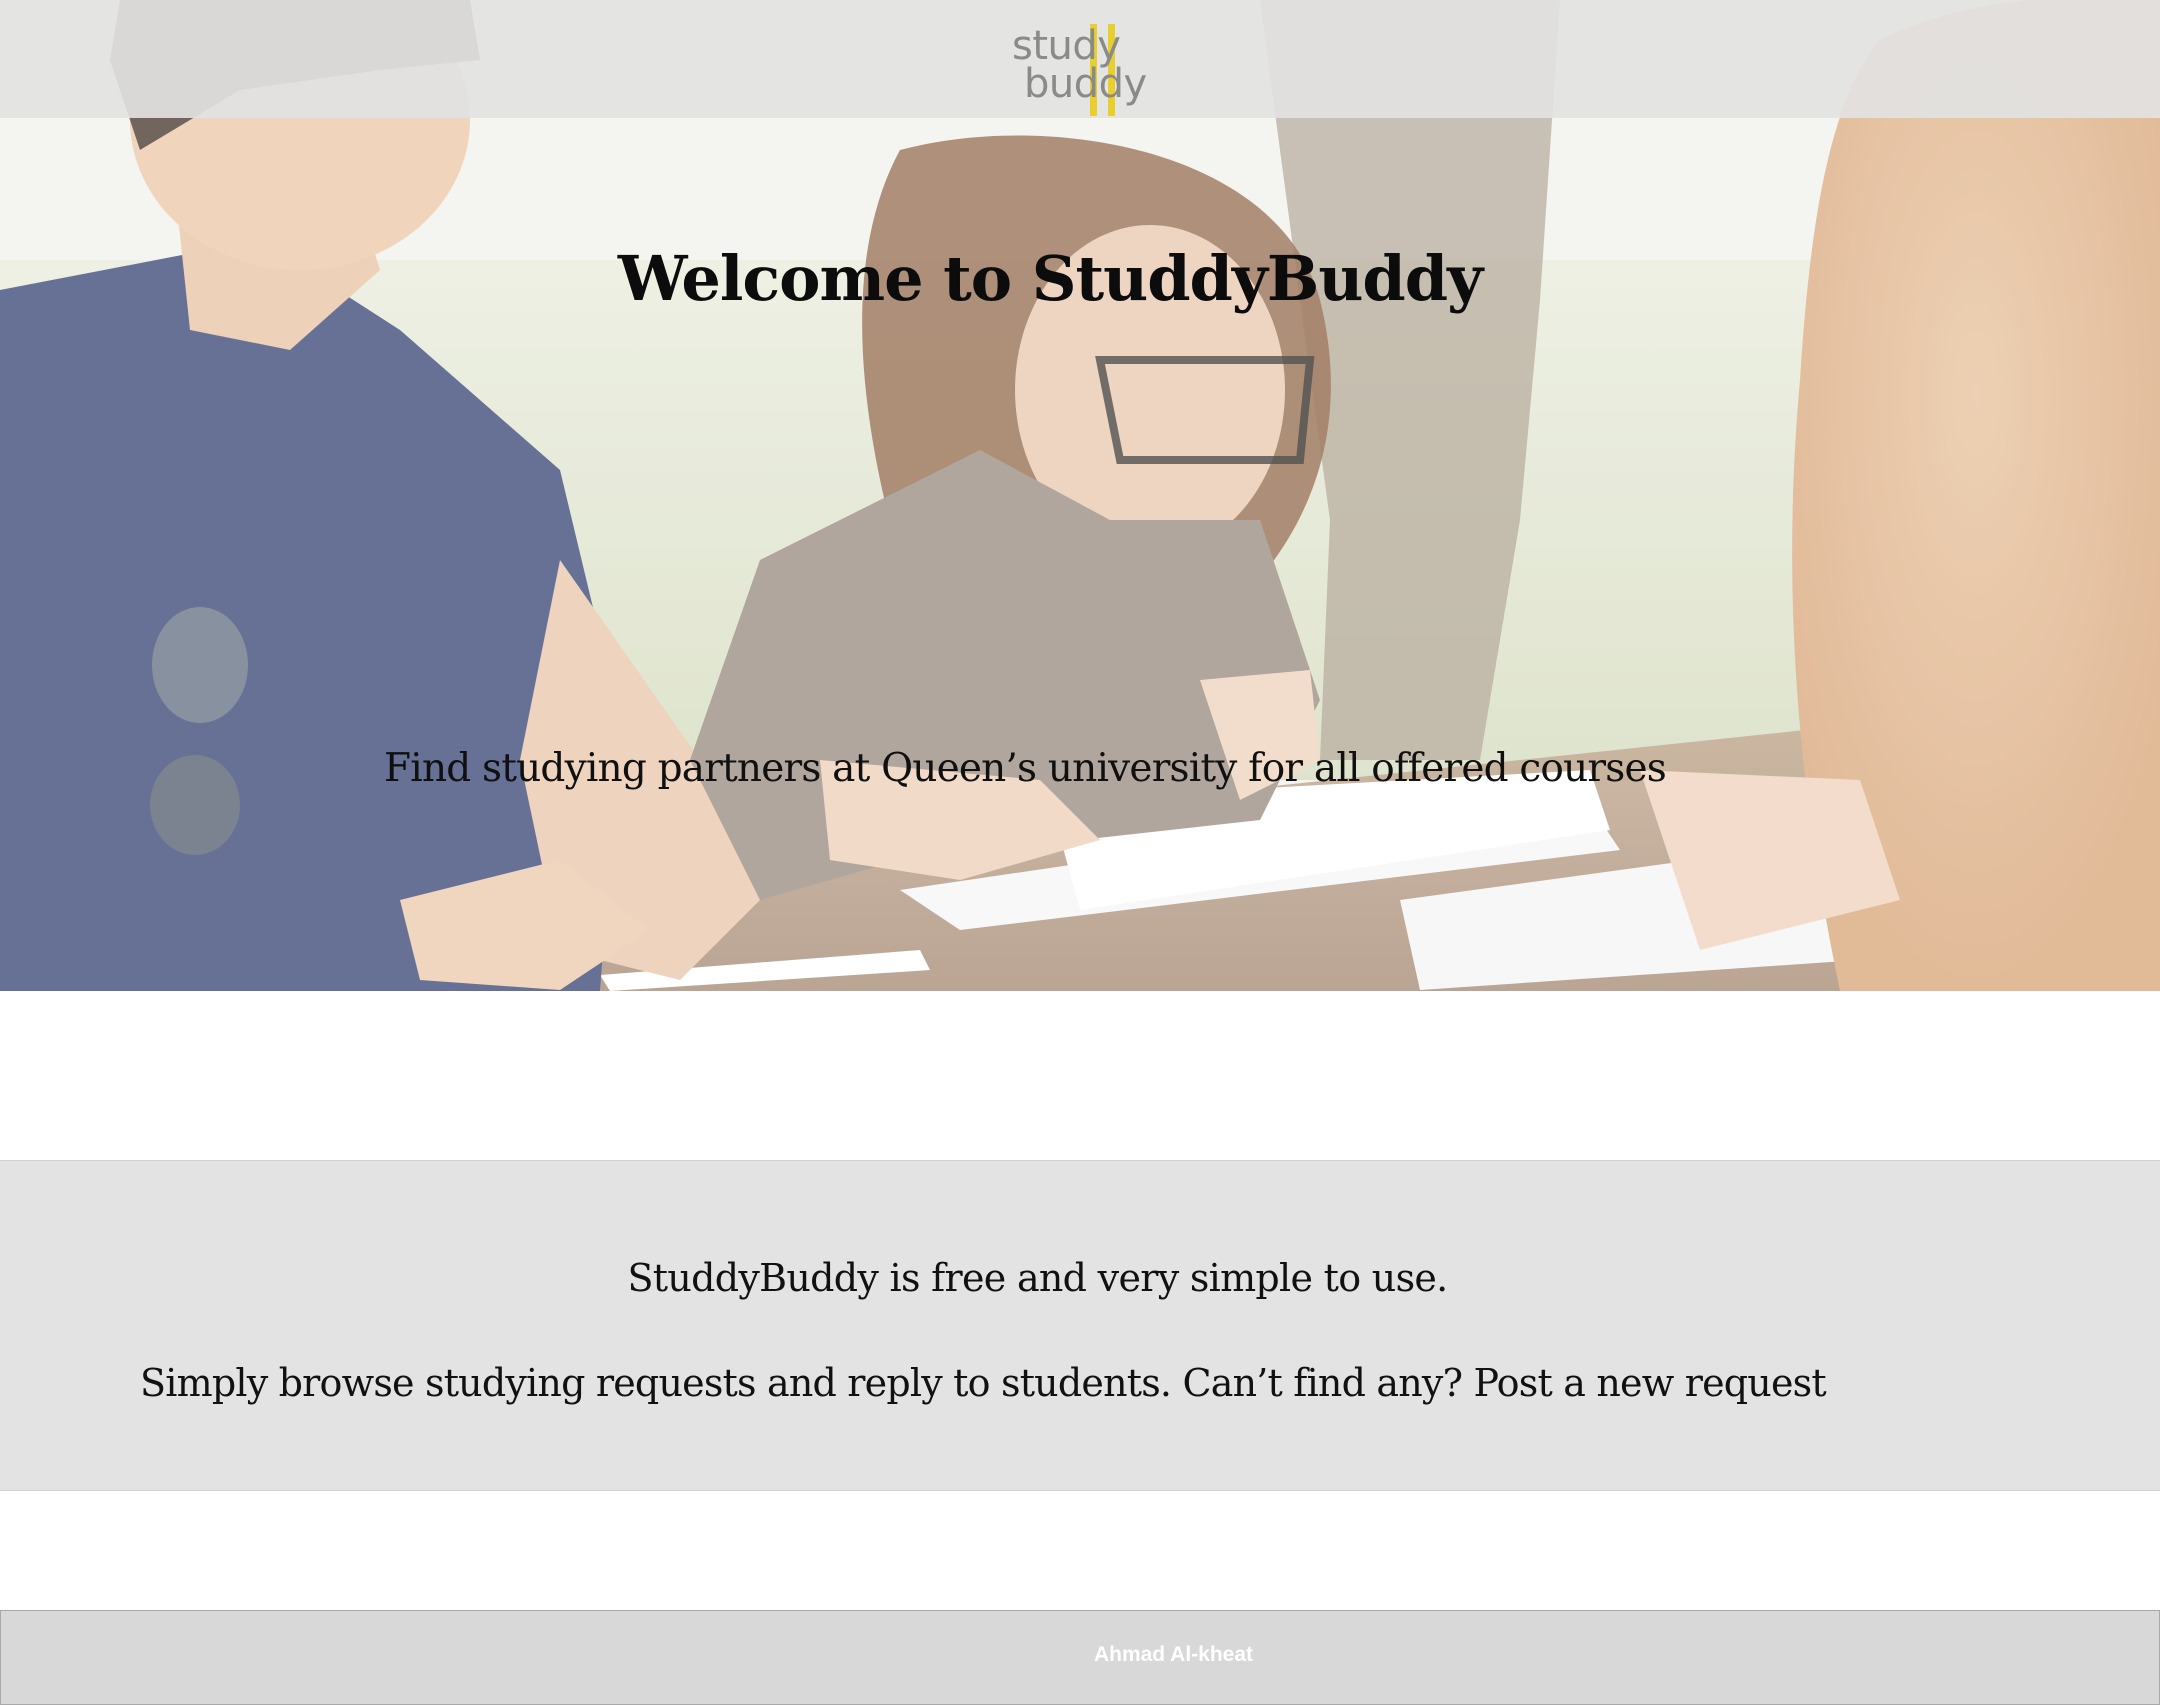  What do you see at coordinates (1085, 84) in the screenshot?
I see `logo-text-bottom: buddy` at bounding box center [1085, 84].